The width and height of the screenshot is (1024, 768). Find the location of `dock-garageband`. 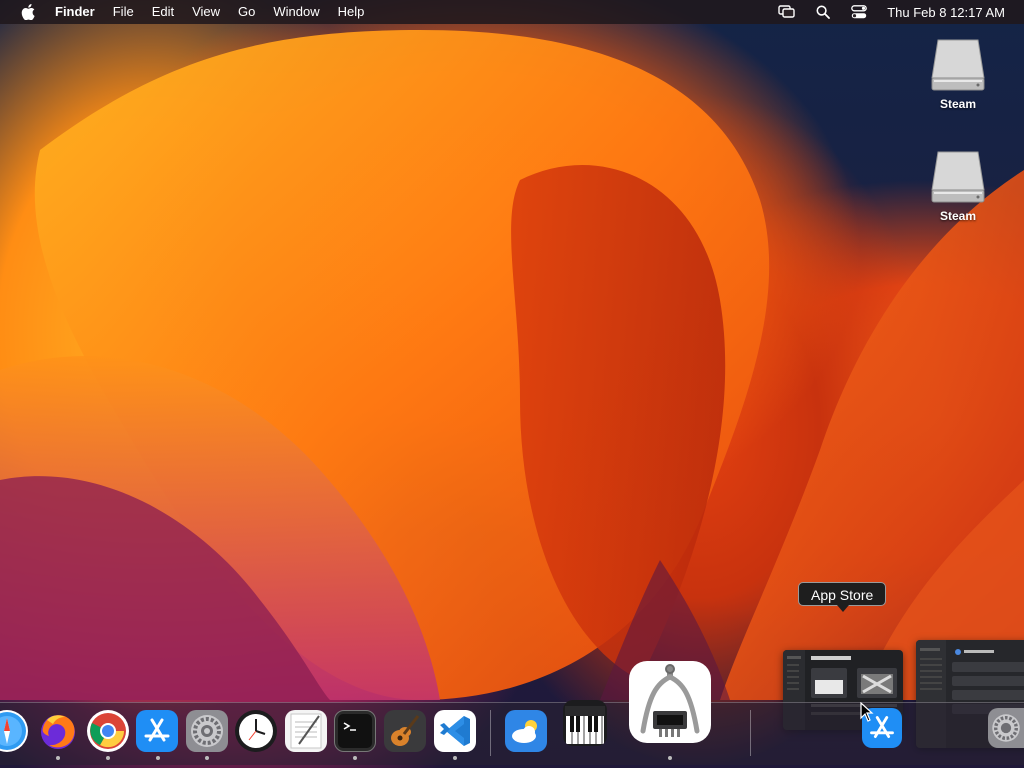

dock-garageband is located at coordinates (405, 731).